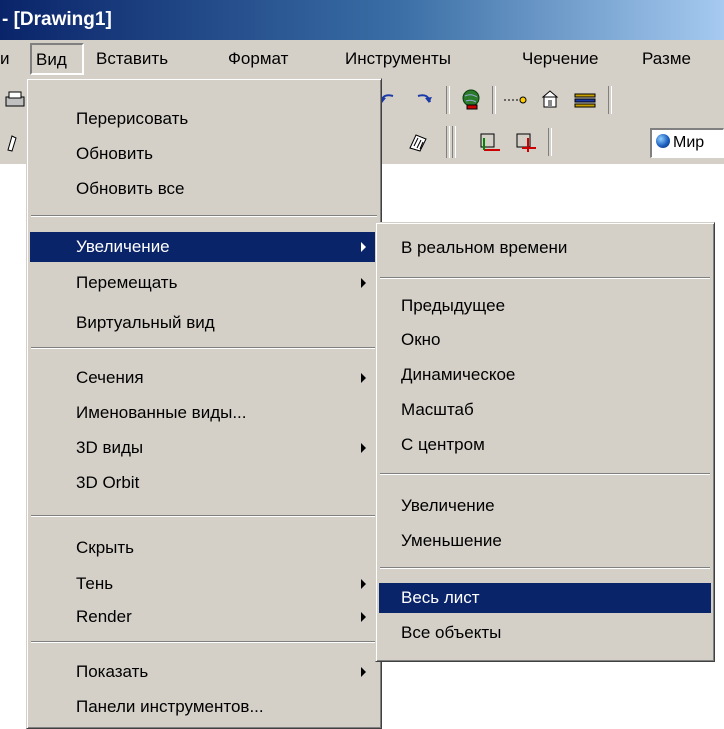 Image resolution: width=724 pixels, height=729 pixels. What do you see at coordinates (545, 506) in the screenshot?
I see `submenu-item-zoom-in: Увеличение` at bounding box center [545, 506].